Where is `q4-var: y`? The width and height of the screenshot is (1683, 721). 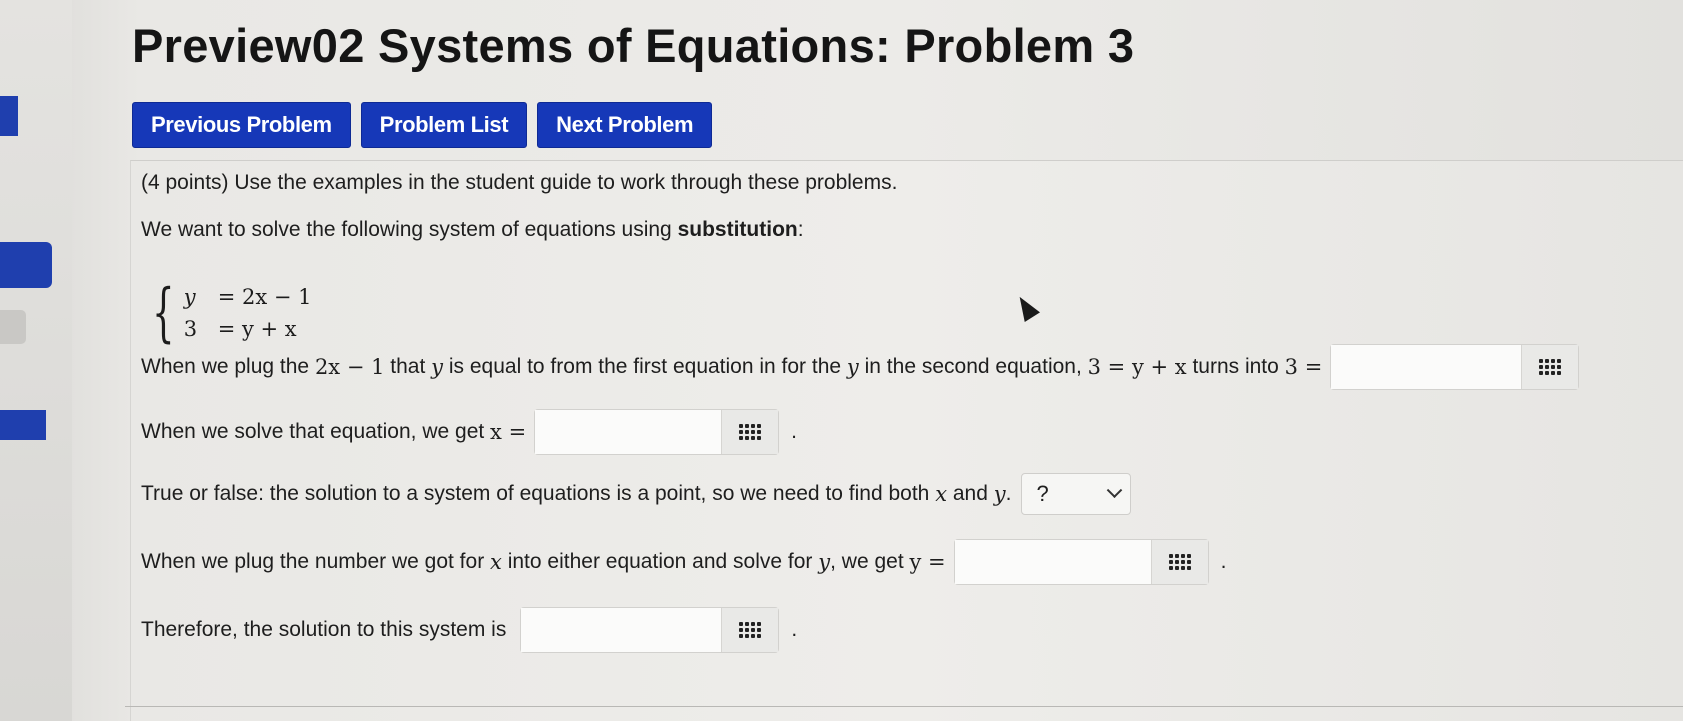
q4-var: y is located at coordinates (824, 562).